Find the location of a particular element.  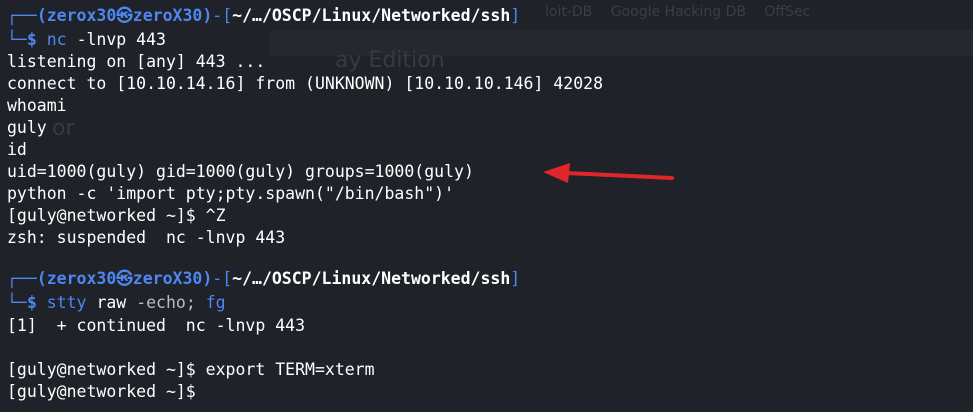

background-tab: loit-DB is located at coordinates (569, 12).